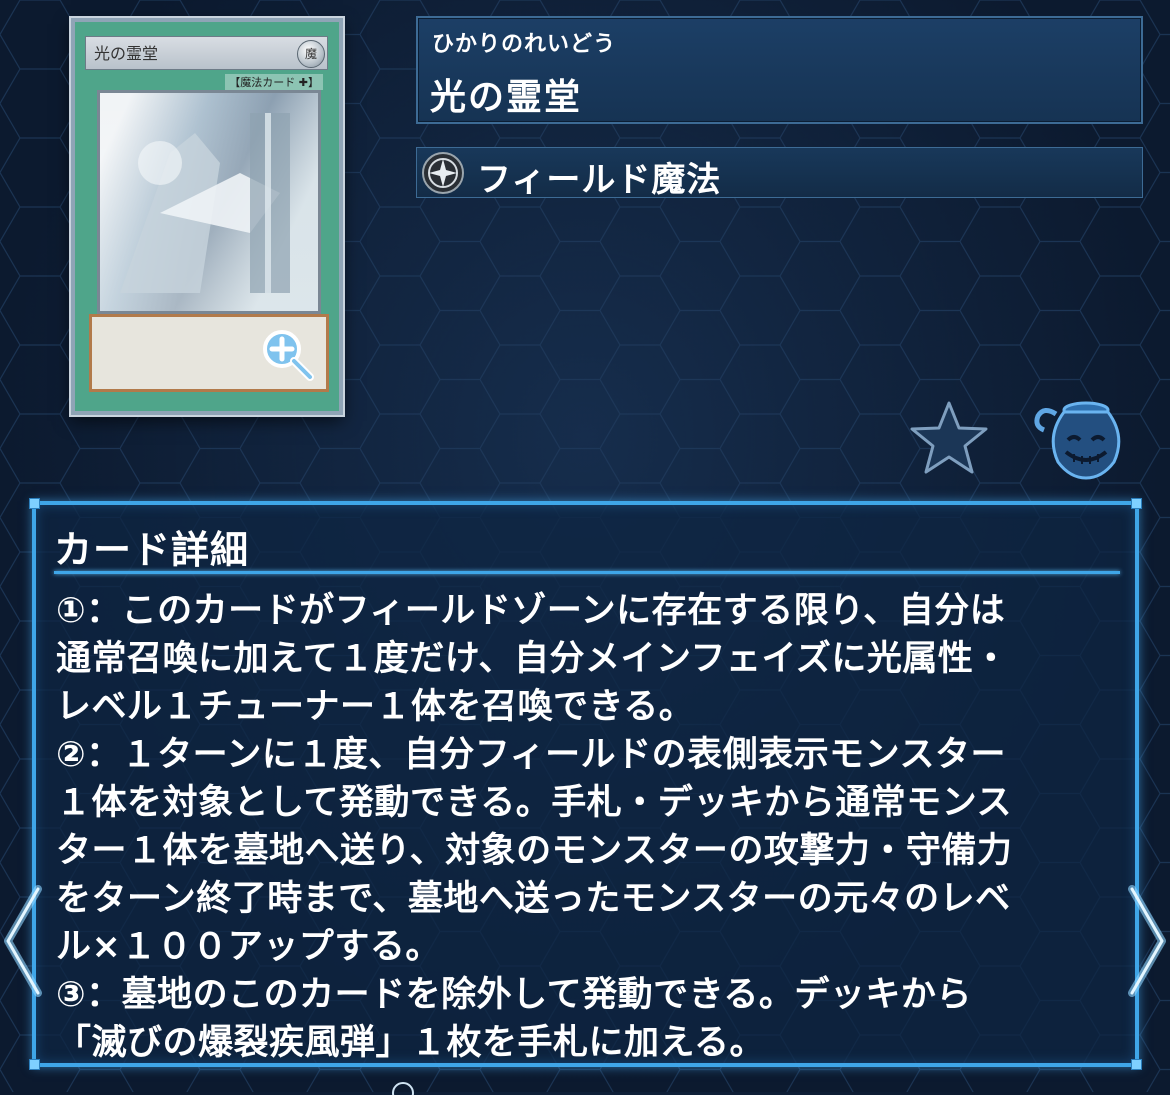 Image resolution: width=1170 pixels, height=1095 pixels. What do you see at coordinates (506, 97) in the screenshot?
I see `card-name: 光の霊堂` at bounding box center [506, 97].